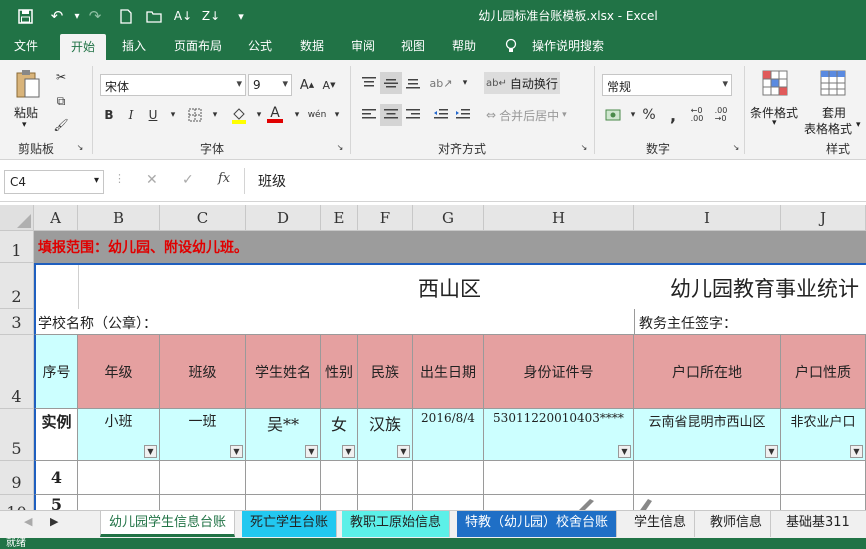  I want to click on header-class: 班级, so click(203, 372).